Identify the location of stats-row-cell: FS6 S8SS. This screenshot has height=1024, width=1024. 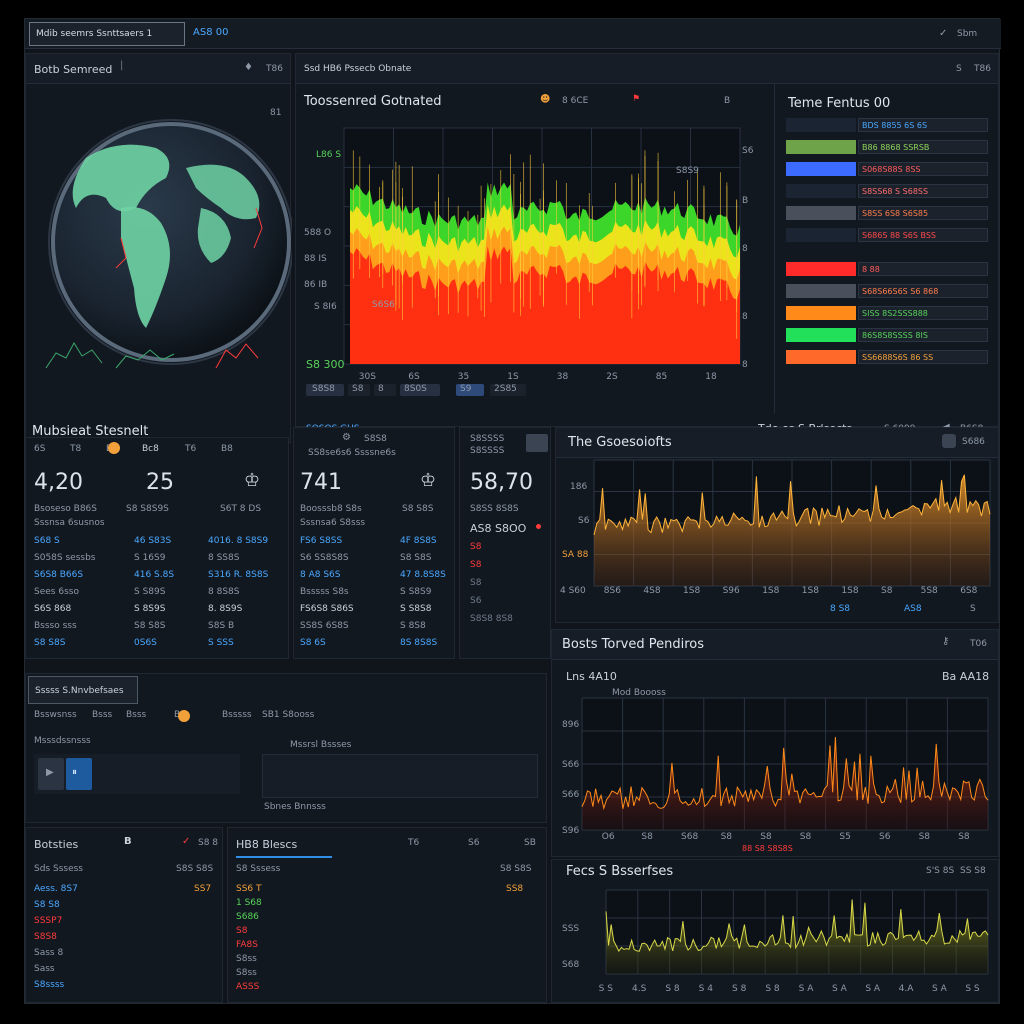
(321, 541).